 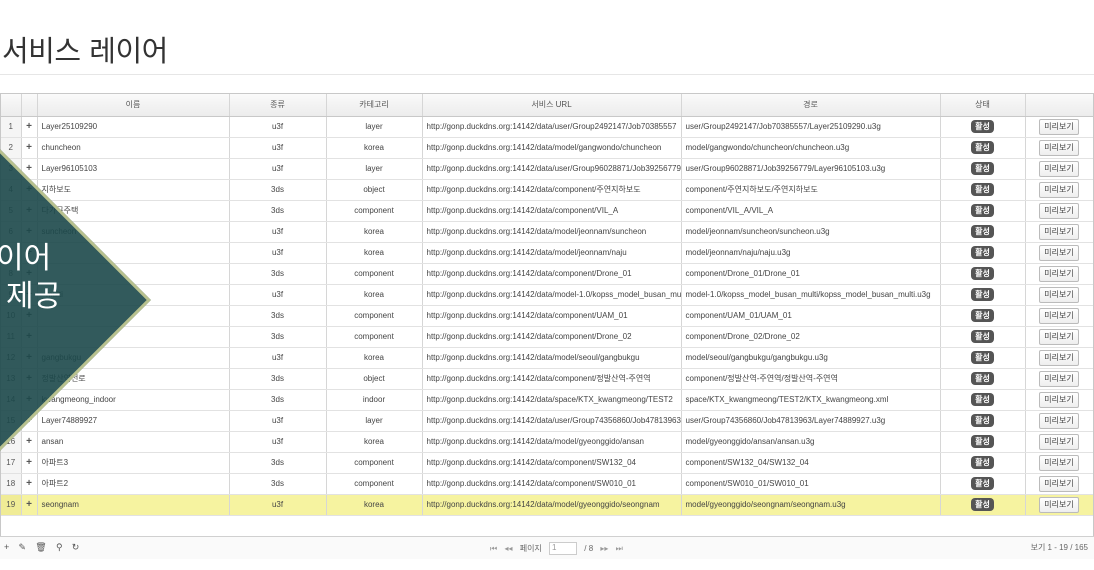 I want to click on prev-page-icon: ◂◂, so click(x=508, y=548).